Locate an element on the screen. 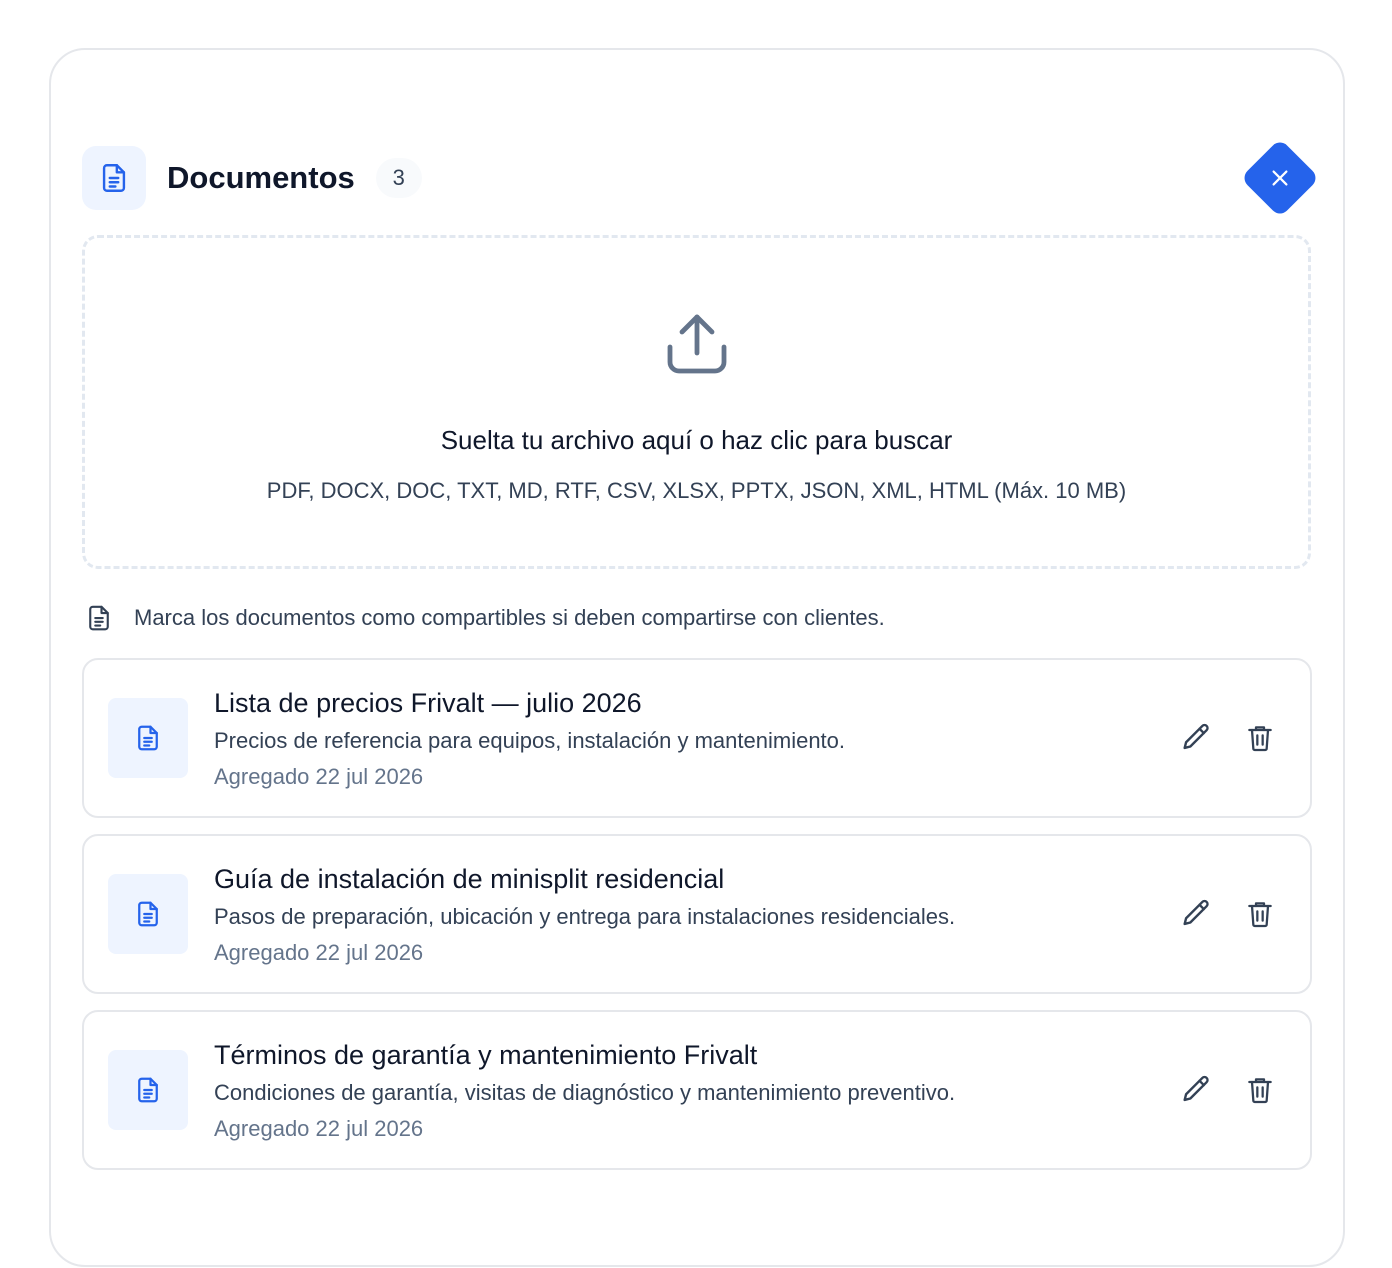  upload-icon is located at coordinates (697, 346).